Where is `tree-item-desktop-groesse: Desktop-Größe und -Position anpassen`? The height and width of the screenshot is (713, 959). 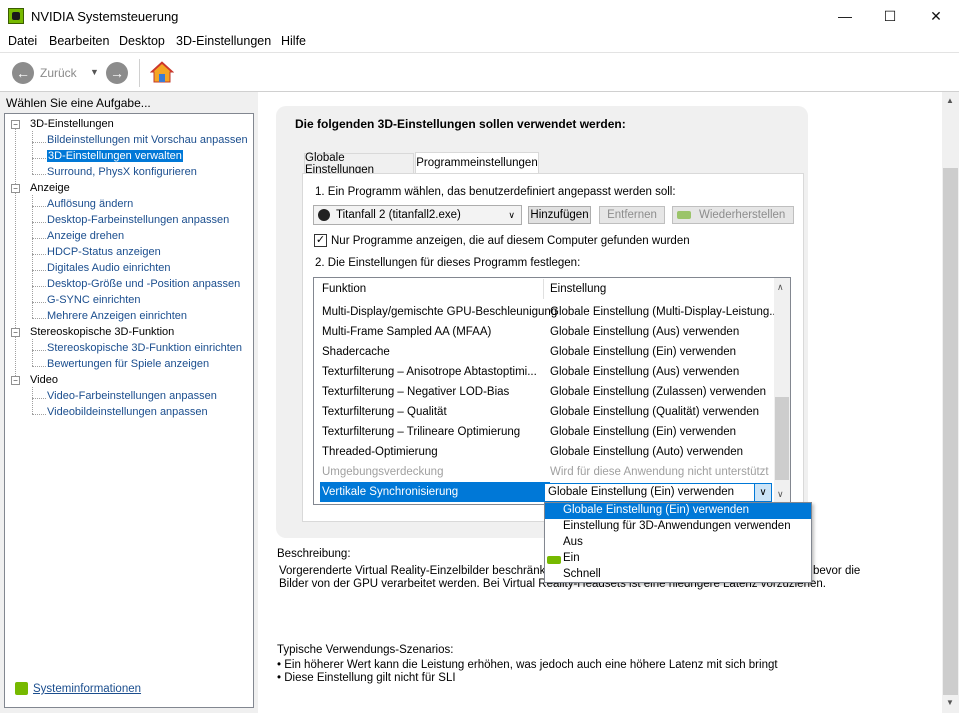
tree-item-desktop-groesse: Desktop-Größe und -Position anpassen is located at coordinates (143, 284).